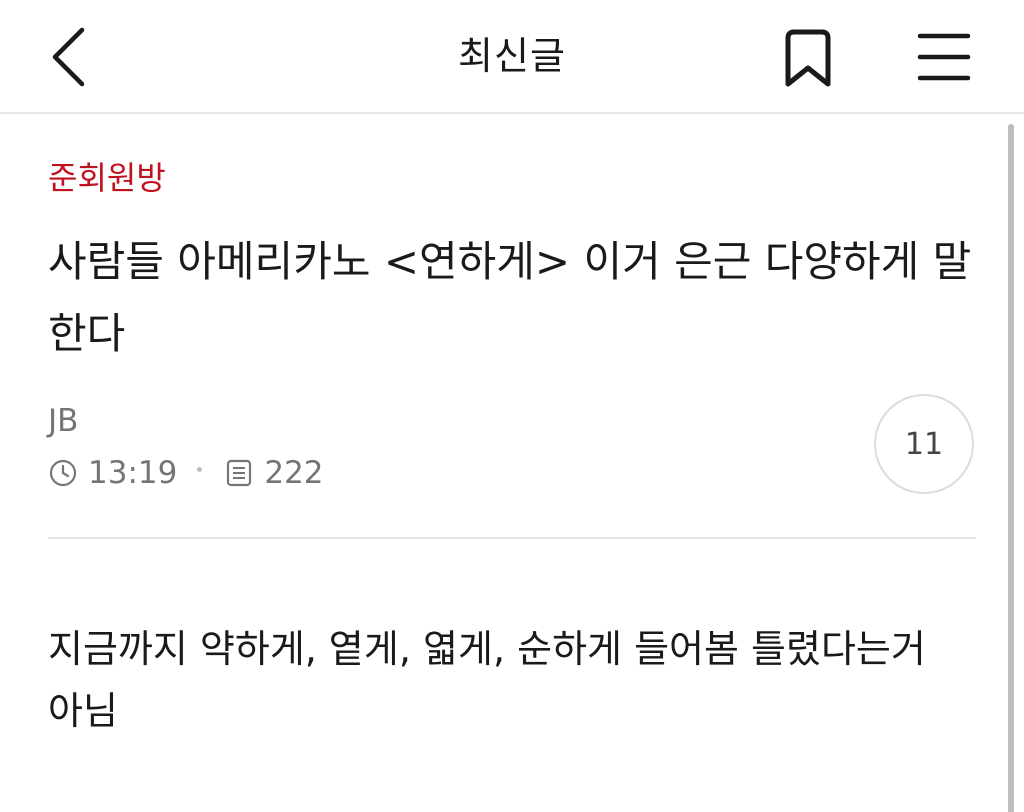 This screenshot has height=812, width=1024. What do you see at coordinates (186, 473) in the screenshot?
I see `post-meta: 13:19 222` at bounding box center [186, 473].